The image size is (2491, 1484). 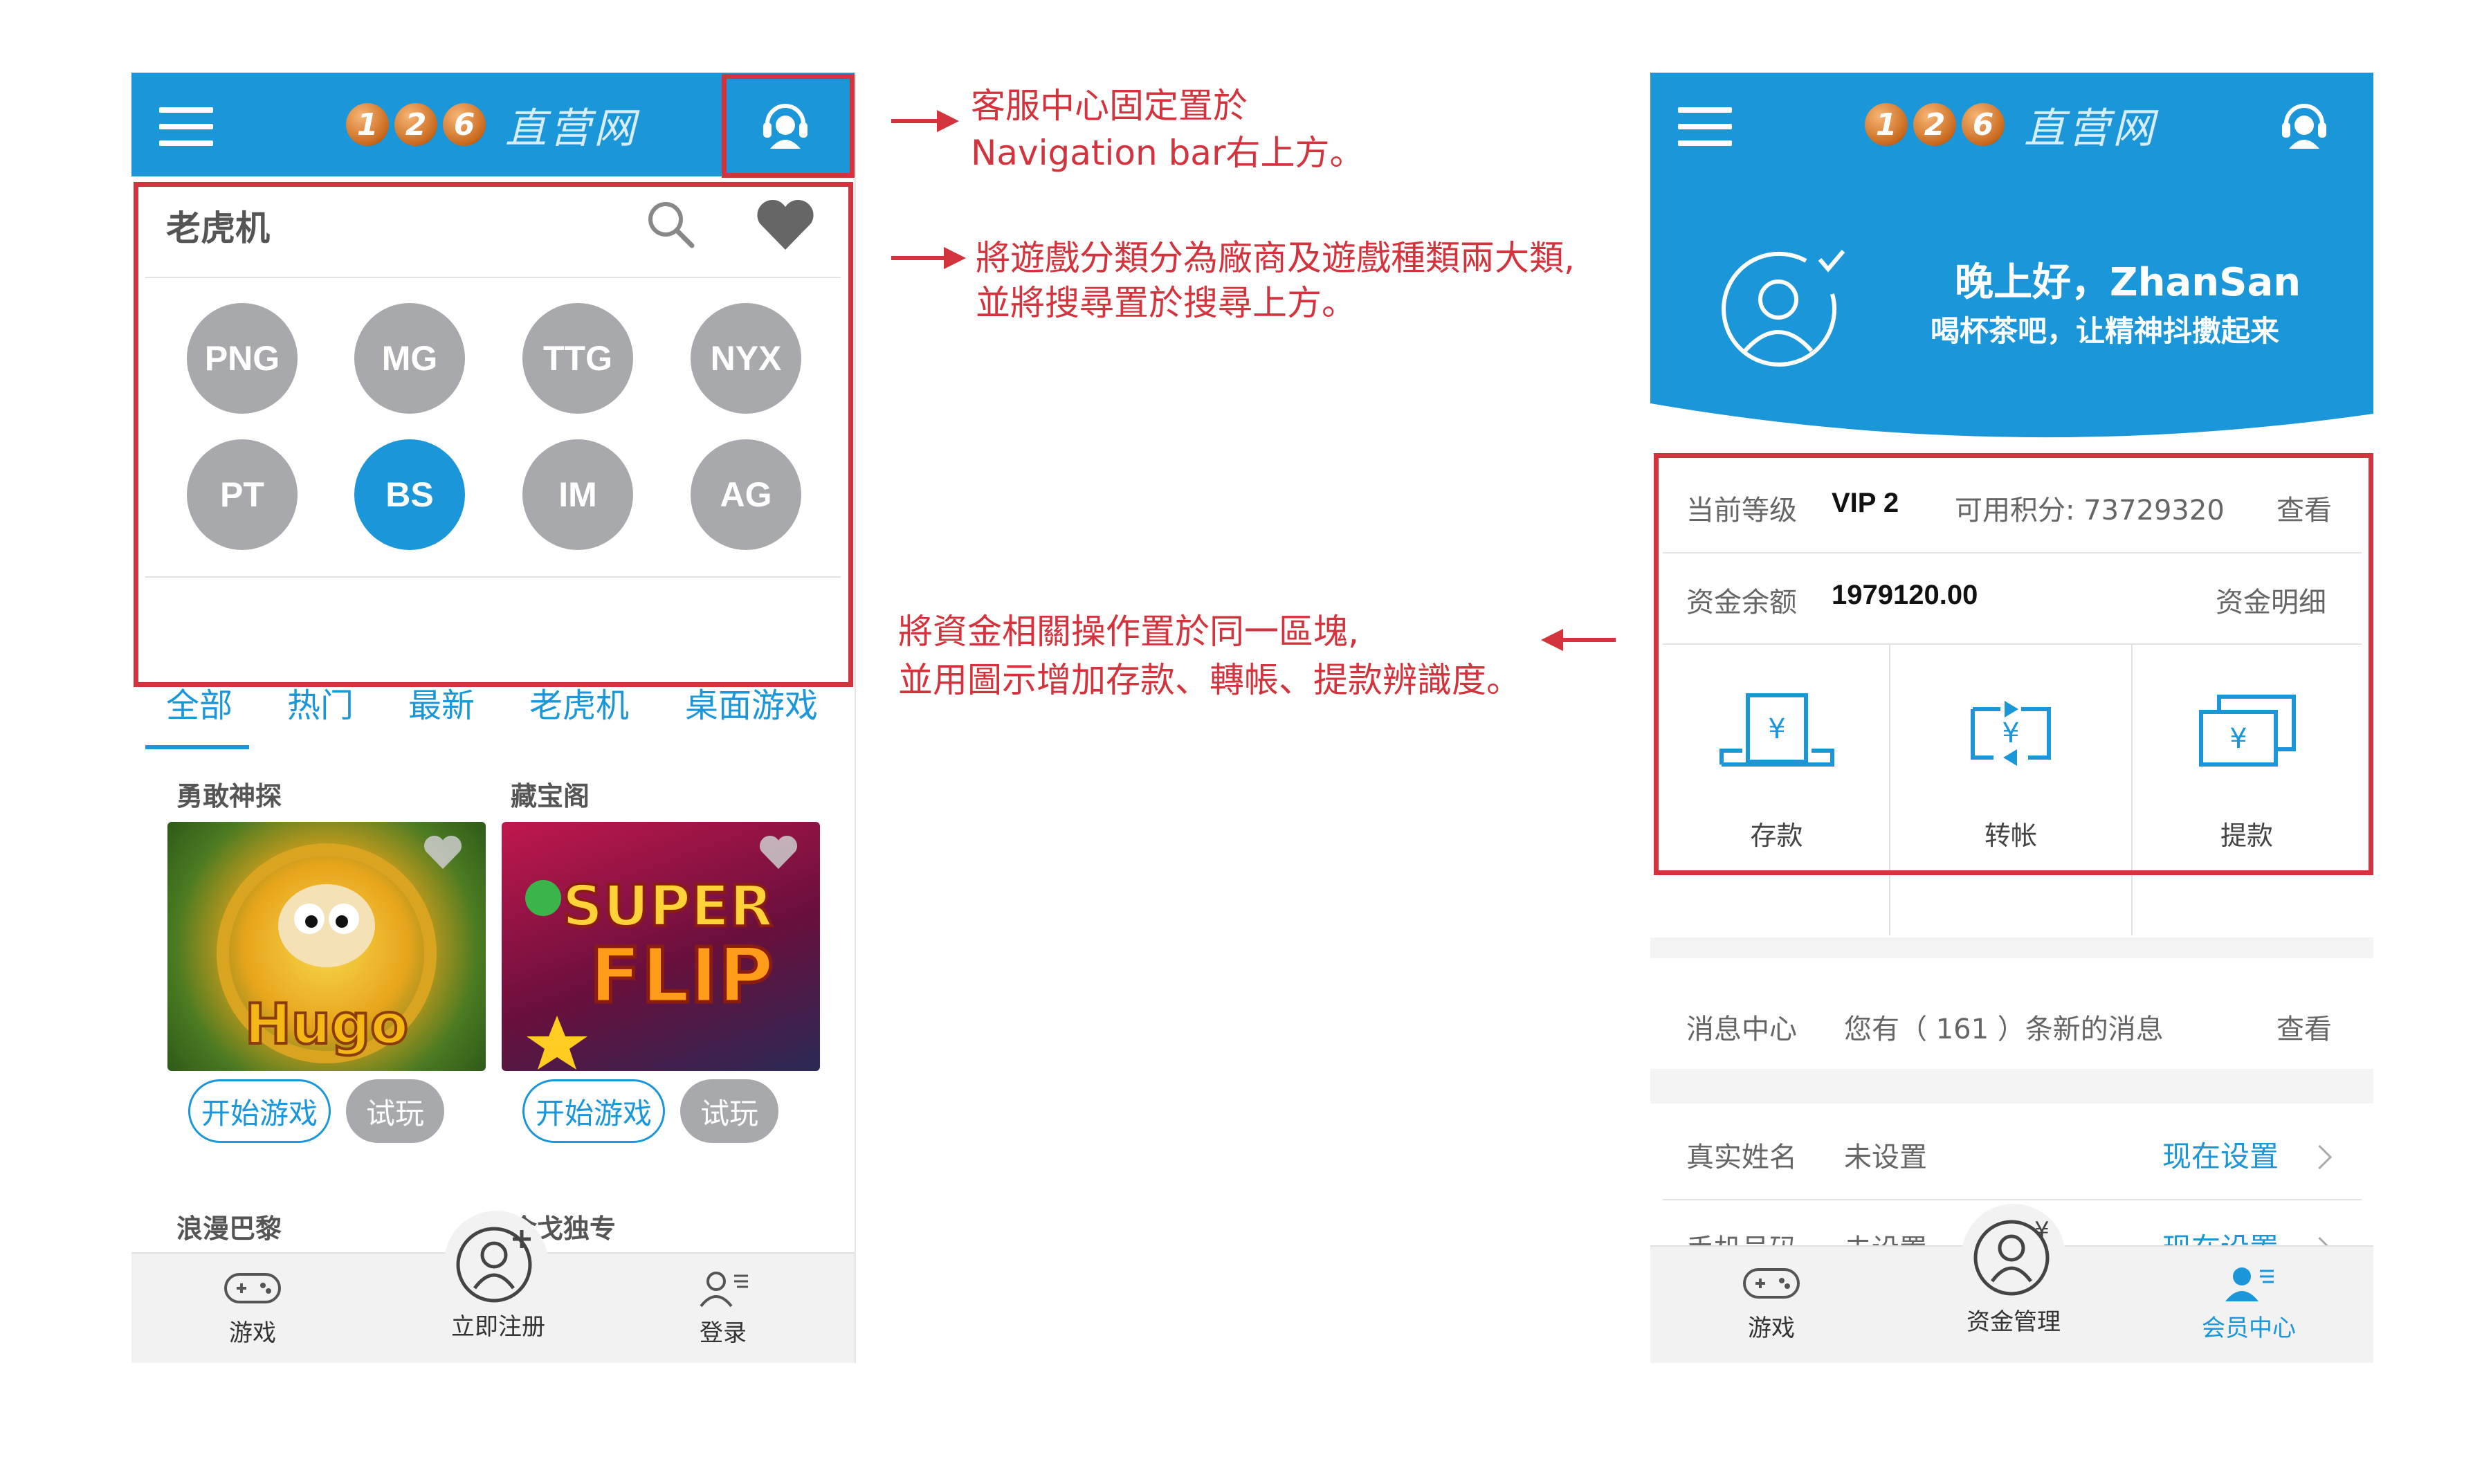 What do you see at coordinates (1578, 640) in the screenshot?
I see `arrow-left-icon` at bounding box center [1578, 640].